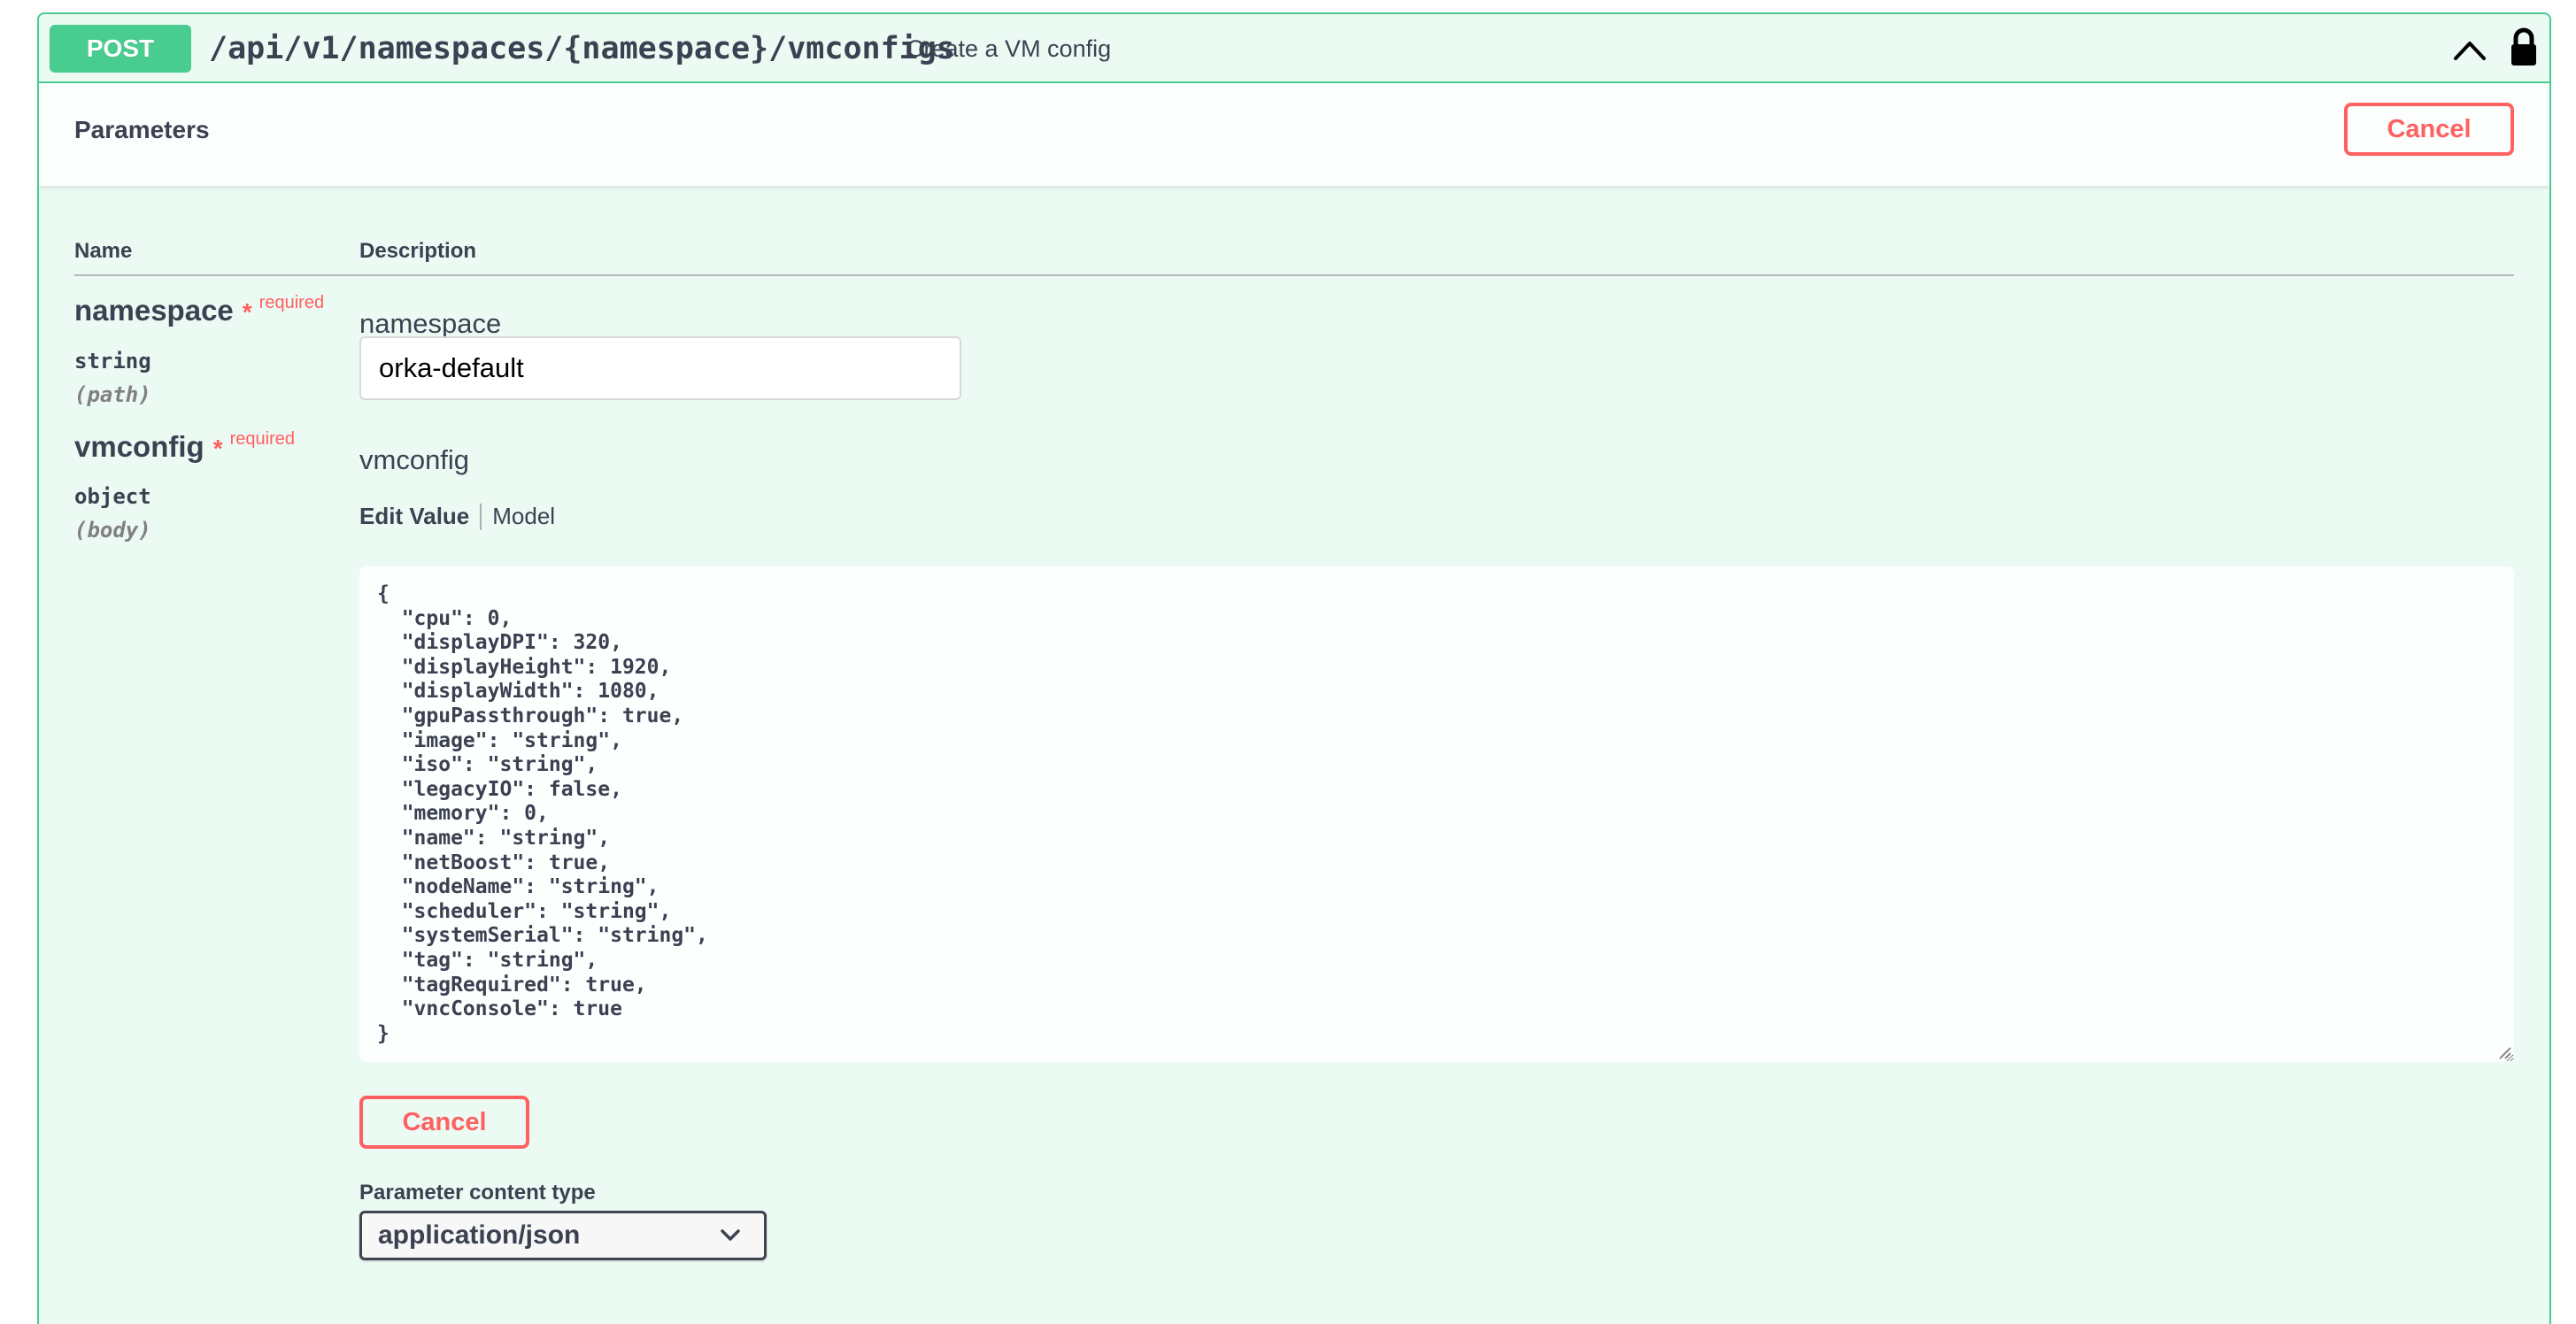  Describe the element at coordinates (2504, 1052) in the screenshot. I see `resize-handle-icon` at that location.